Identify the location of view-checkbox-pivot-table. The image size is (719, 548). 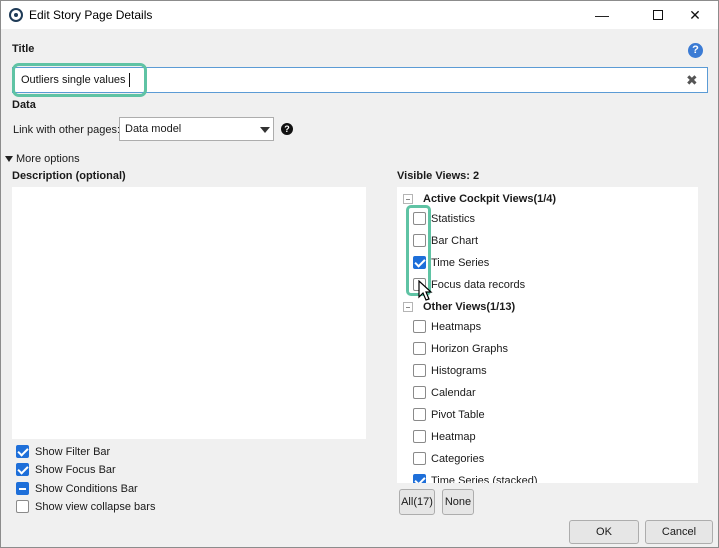
(419, 414).